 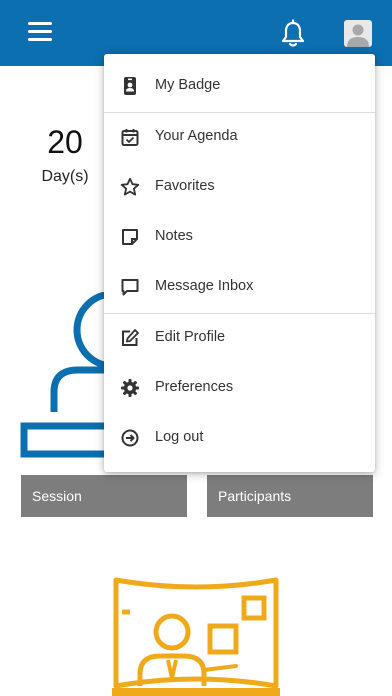 I want to click on menu-item-label: Your Agenda, so click(x=196, y=136).